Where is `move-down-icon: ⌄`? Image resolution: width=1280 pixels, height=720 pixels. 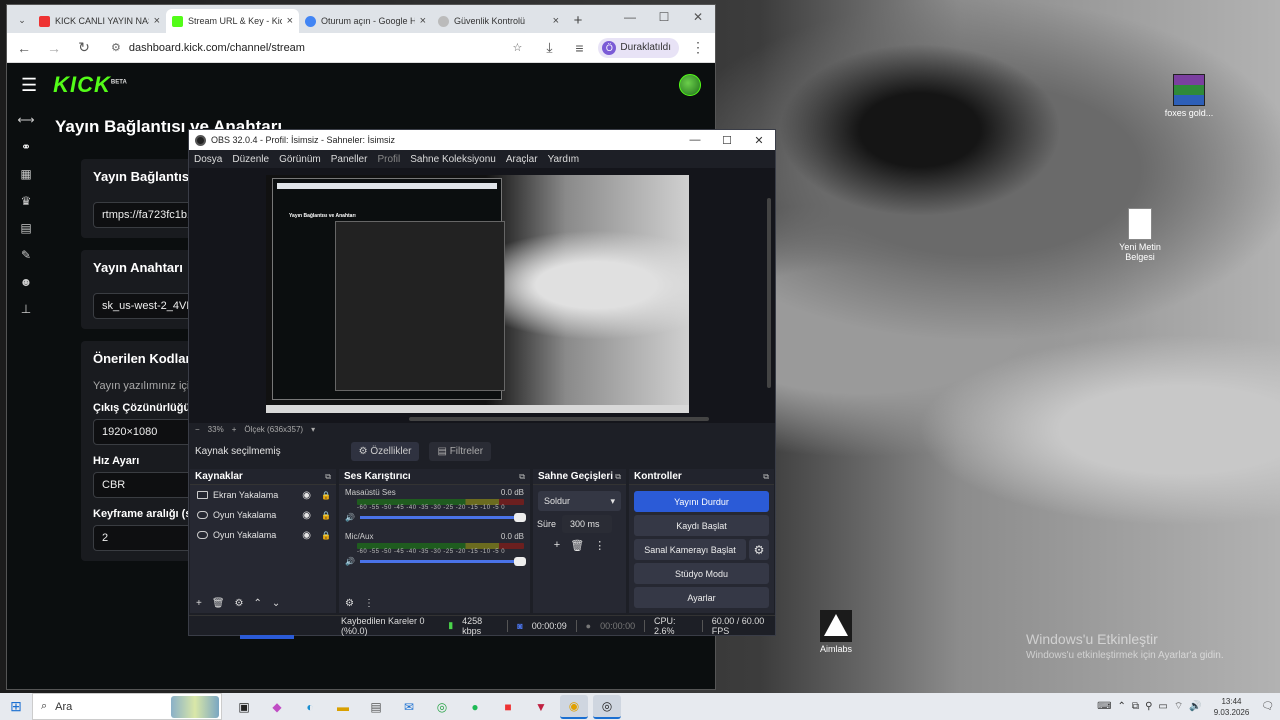
move-down-icon: ⌄ is located at coordinates (276, 603).